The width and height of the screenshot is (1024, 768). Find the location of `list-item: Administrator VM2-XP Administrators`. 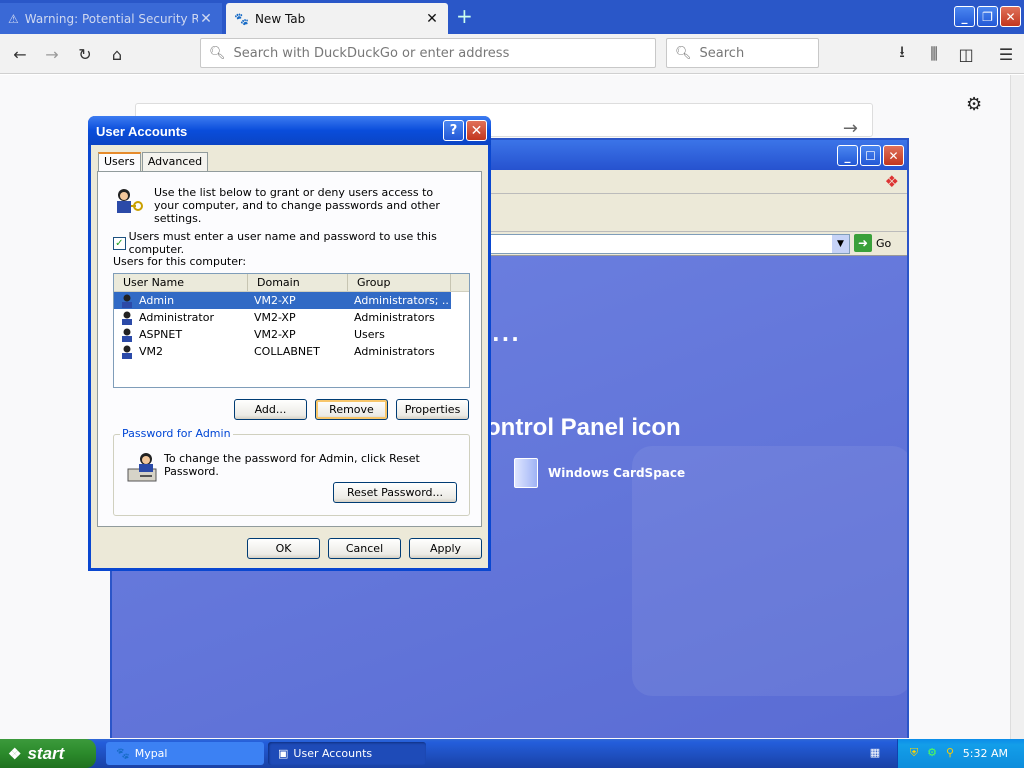

list-item: Administrator VM2-XP Administrators is located at coordinates (282, 317).